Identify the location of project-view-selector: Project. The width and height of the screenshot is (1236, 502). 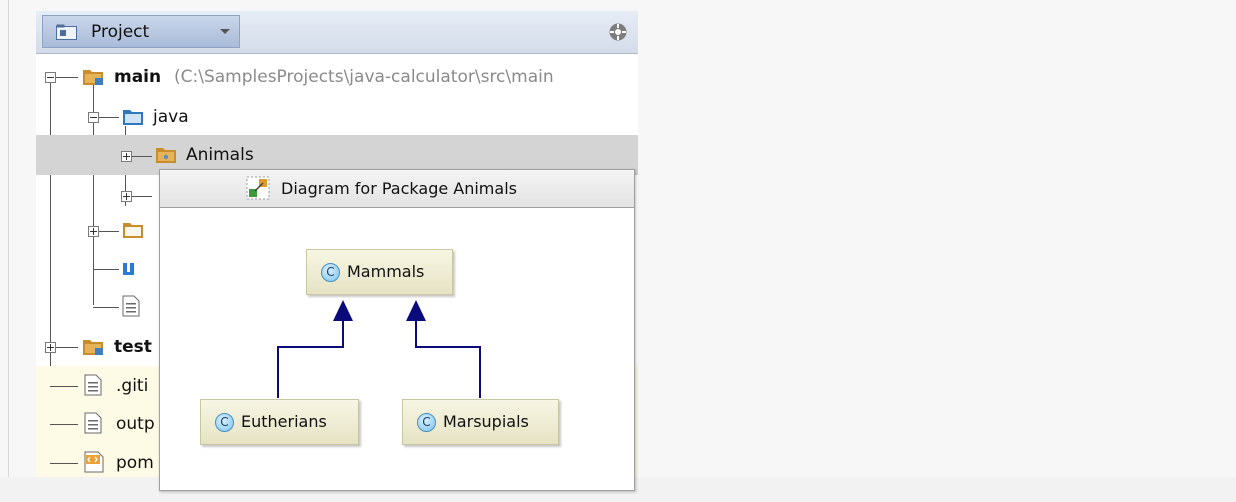
(141, 31).